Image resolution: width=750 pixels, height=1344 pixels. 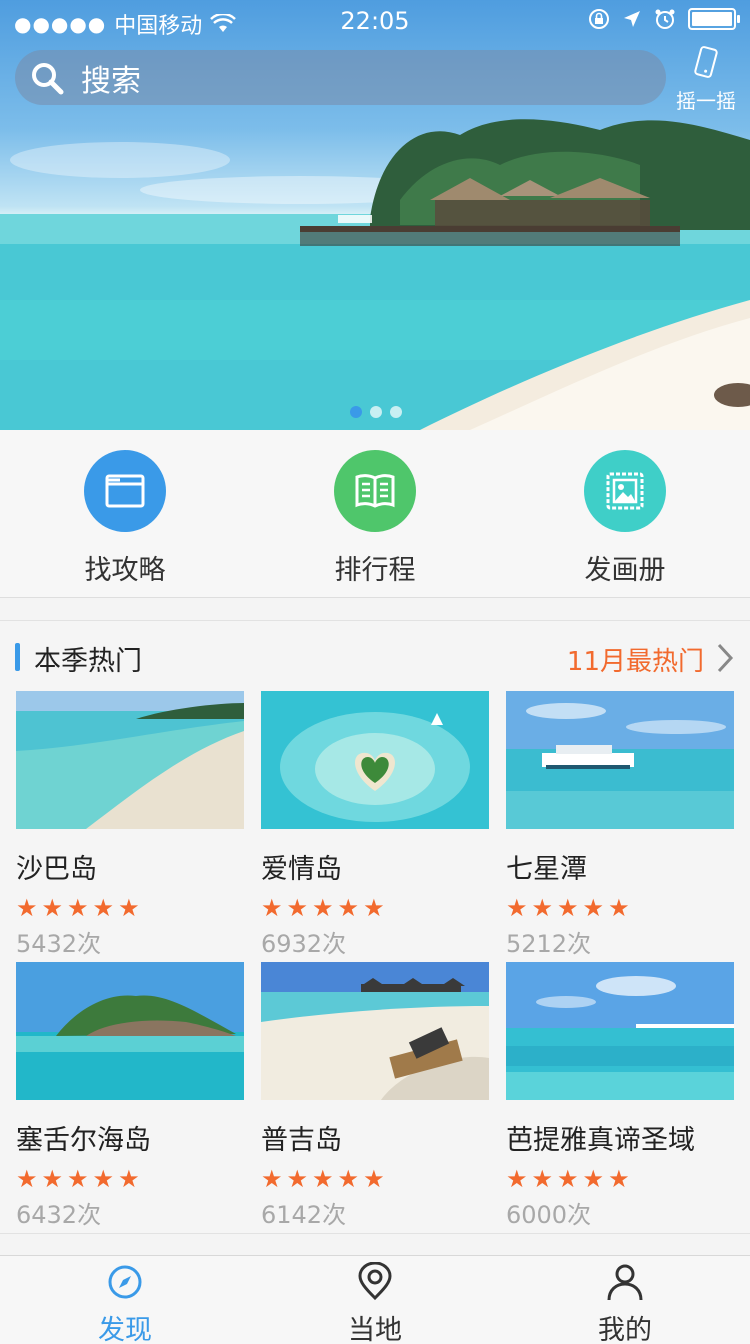 I want to click on chevron-right-icon, so click(x=725, y=658).